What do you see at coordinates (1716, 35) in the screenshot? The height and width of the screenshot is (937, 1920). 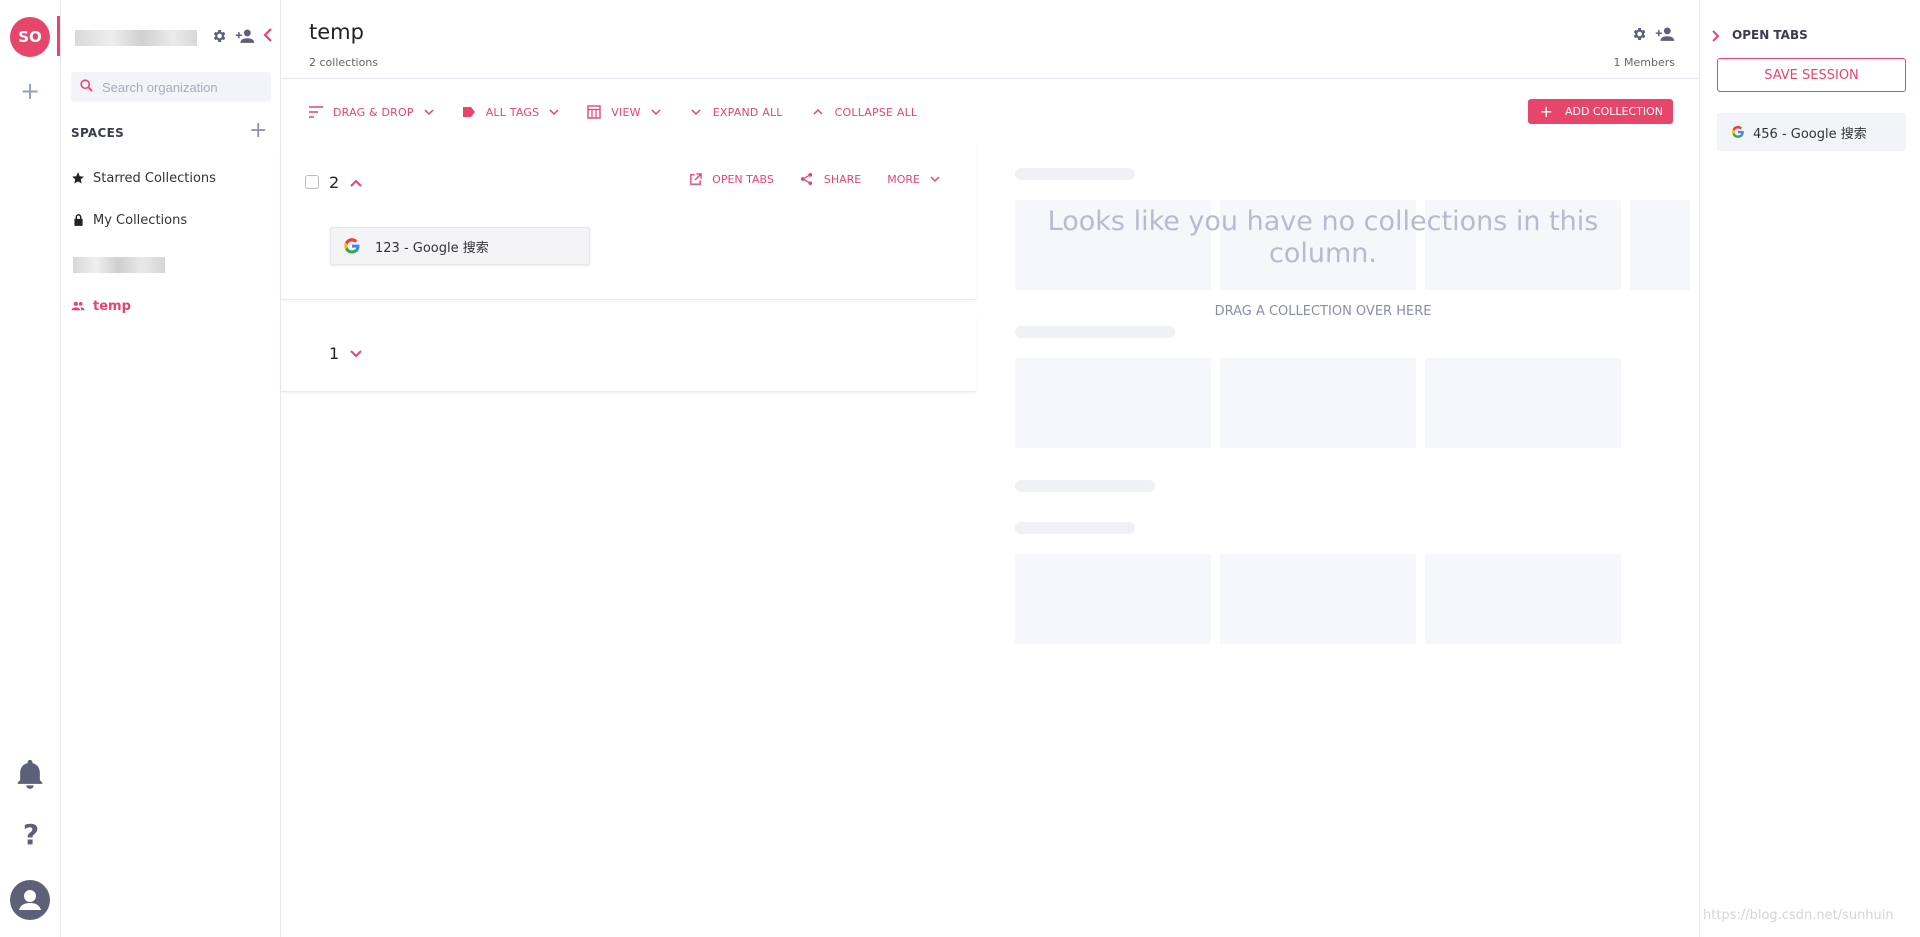 I see `collapse-panel-chevron-icon` at bounding box center [1716, 35].